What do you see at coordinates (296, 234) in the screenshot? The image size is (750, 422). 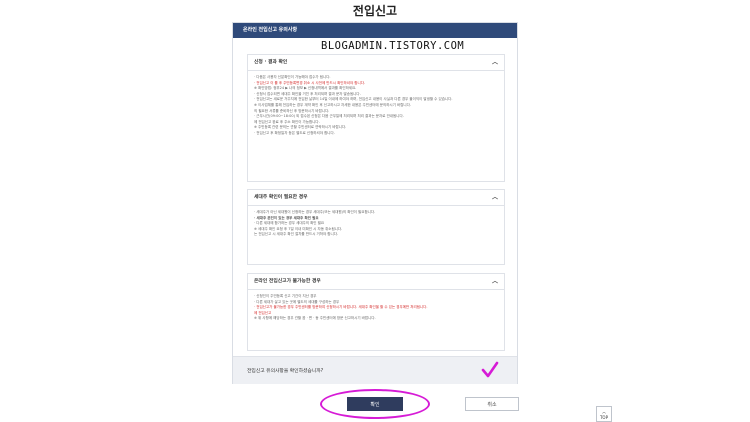 I see `notice-line: 는 전입신고 시 세대주 확인 절차를 반드시 거쳐야 합니다.` at bounding box center [296, 234].